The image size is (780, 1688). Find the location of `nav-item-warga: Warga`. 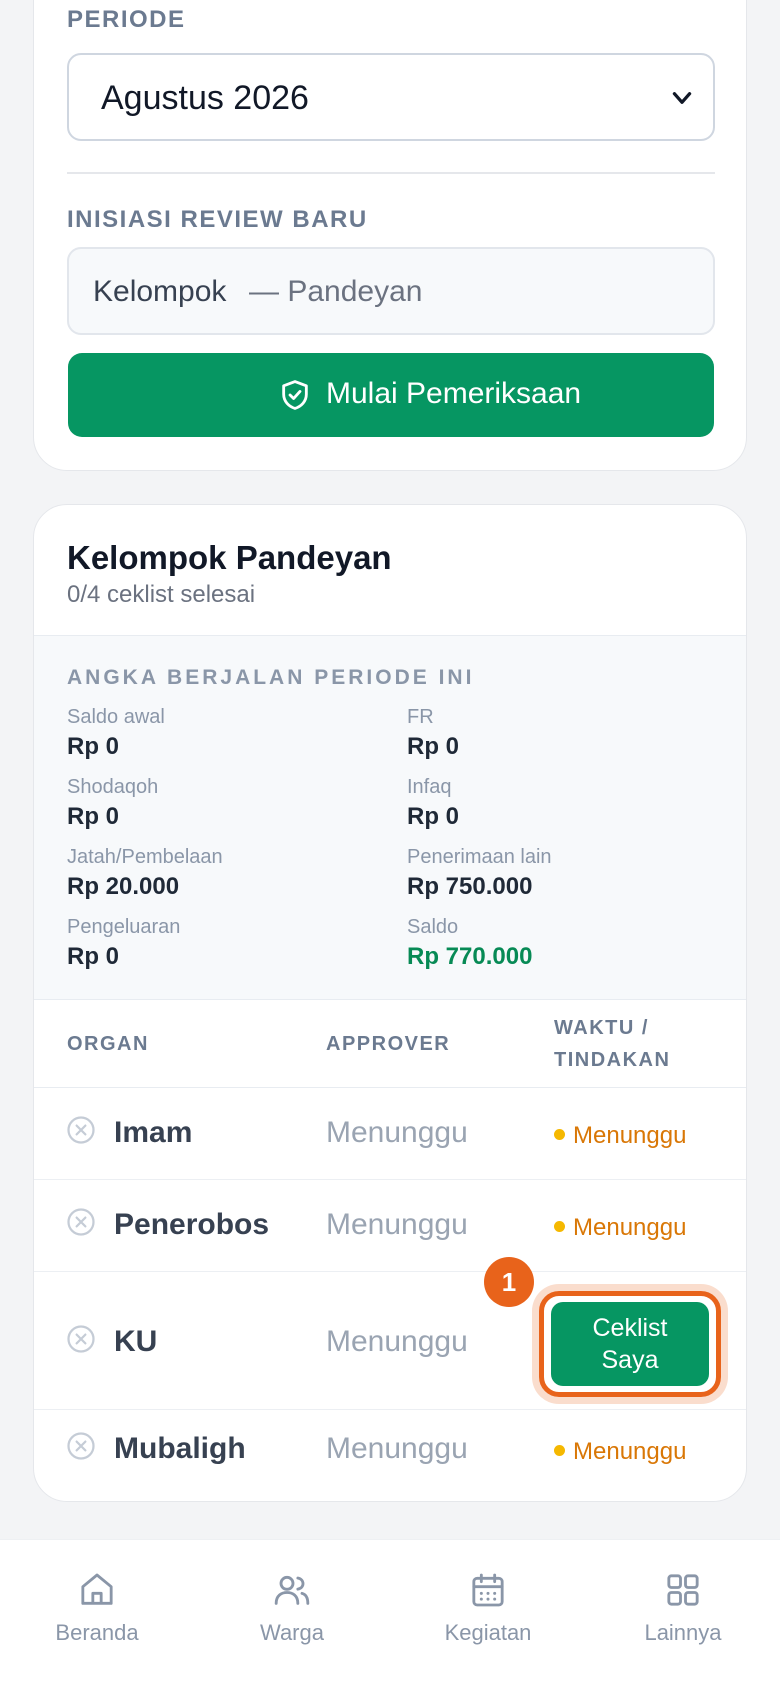

nav-item-warga: Warga is located at coordinates (292, 1608).